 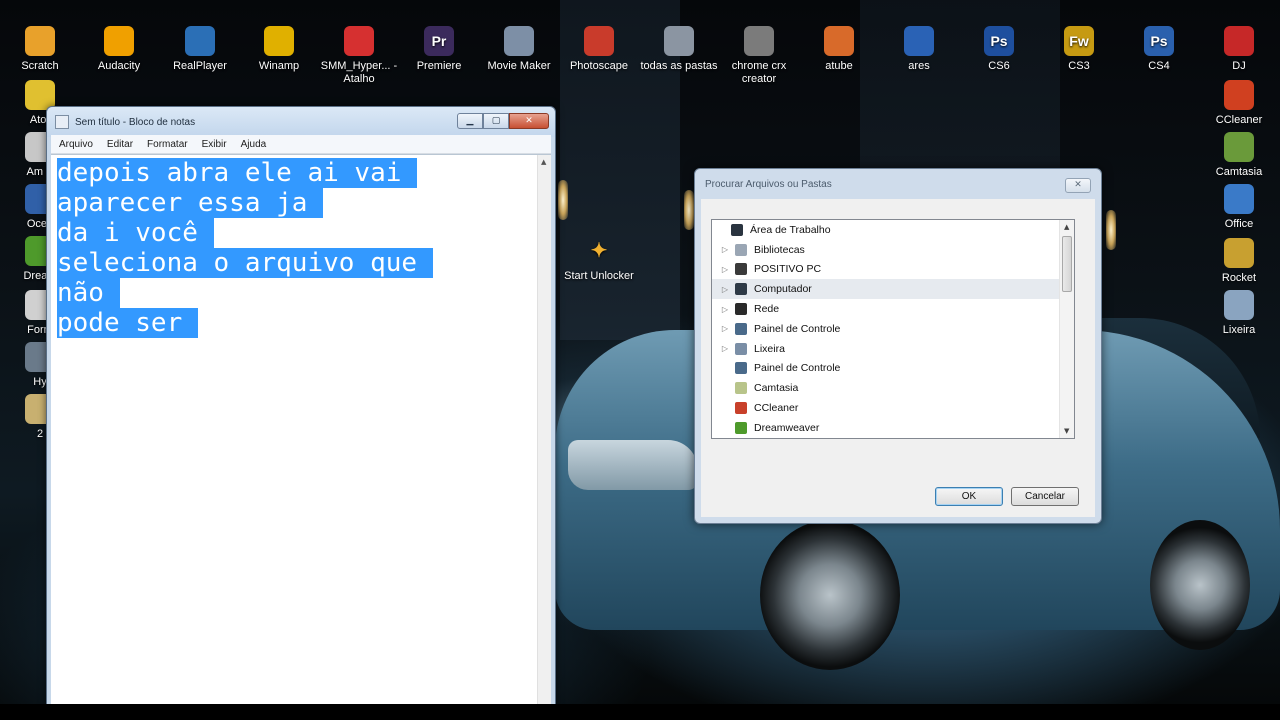 What do you see at coordinates (40, 49) in the screenshot?
I see `desktop-icon-cat: Scratch` at bounding box center [40, 49].